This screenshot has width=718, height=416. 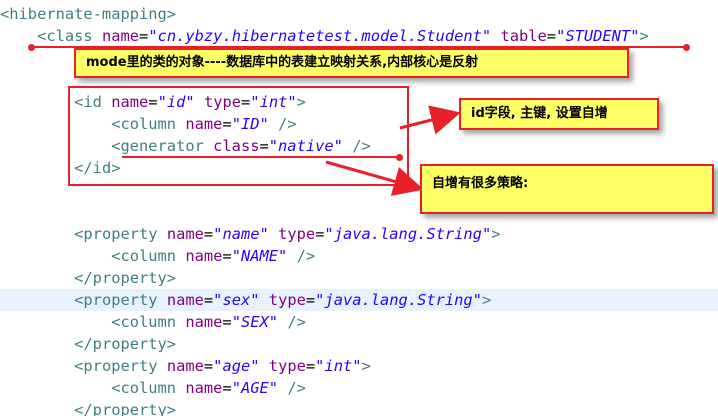 What do you see at coordinates (351, 63) in the screenshot?
I see `class-mapping-callout: mode里的类的对象----数据库中的表建立映射关系,内部核心是反射` at bounding box center [351, 63].